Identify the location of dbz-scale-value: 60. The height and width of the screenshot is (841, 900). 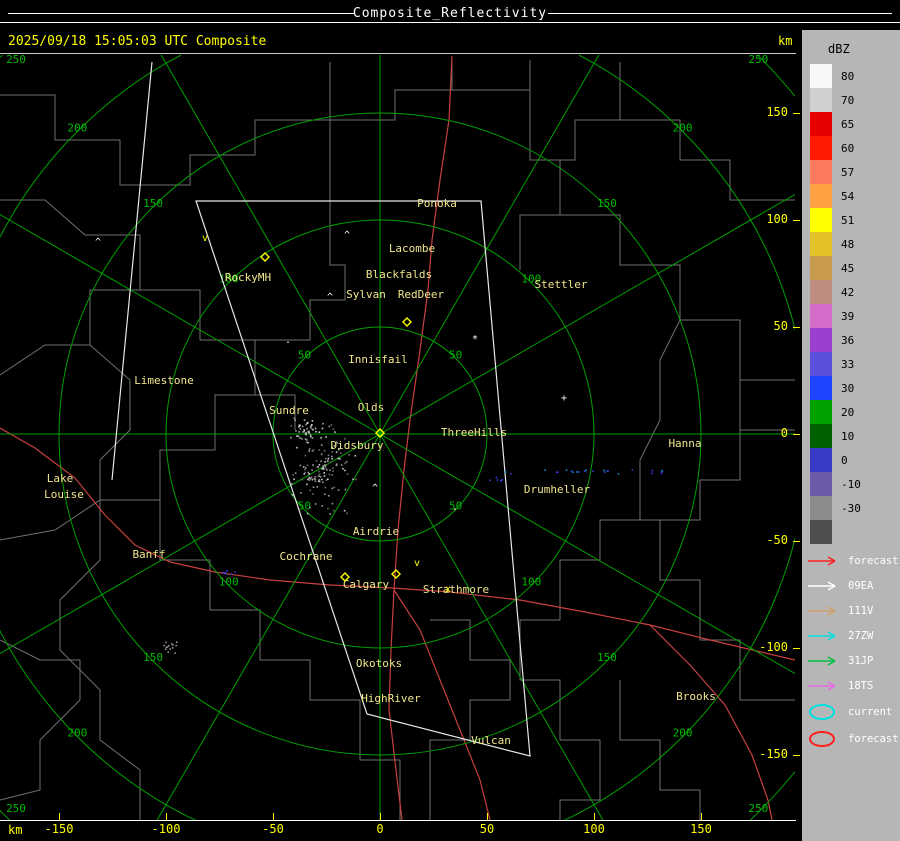
(848, 148).